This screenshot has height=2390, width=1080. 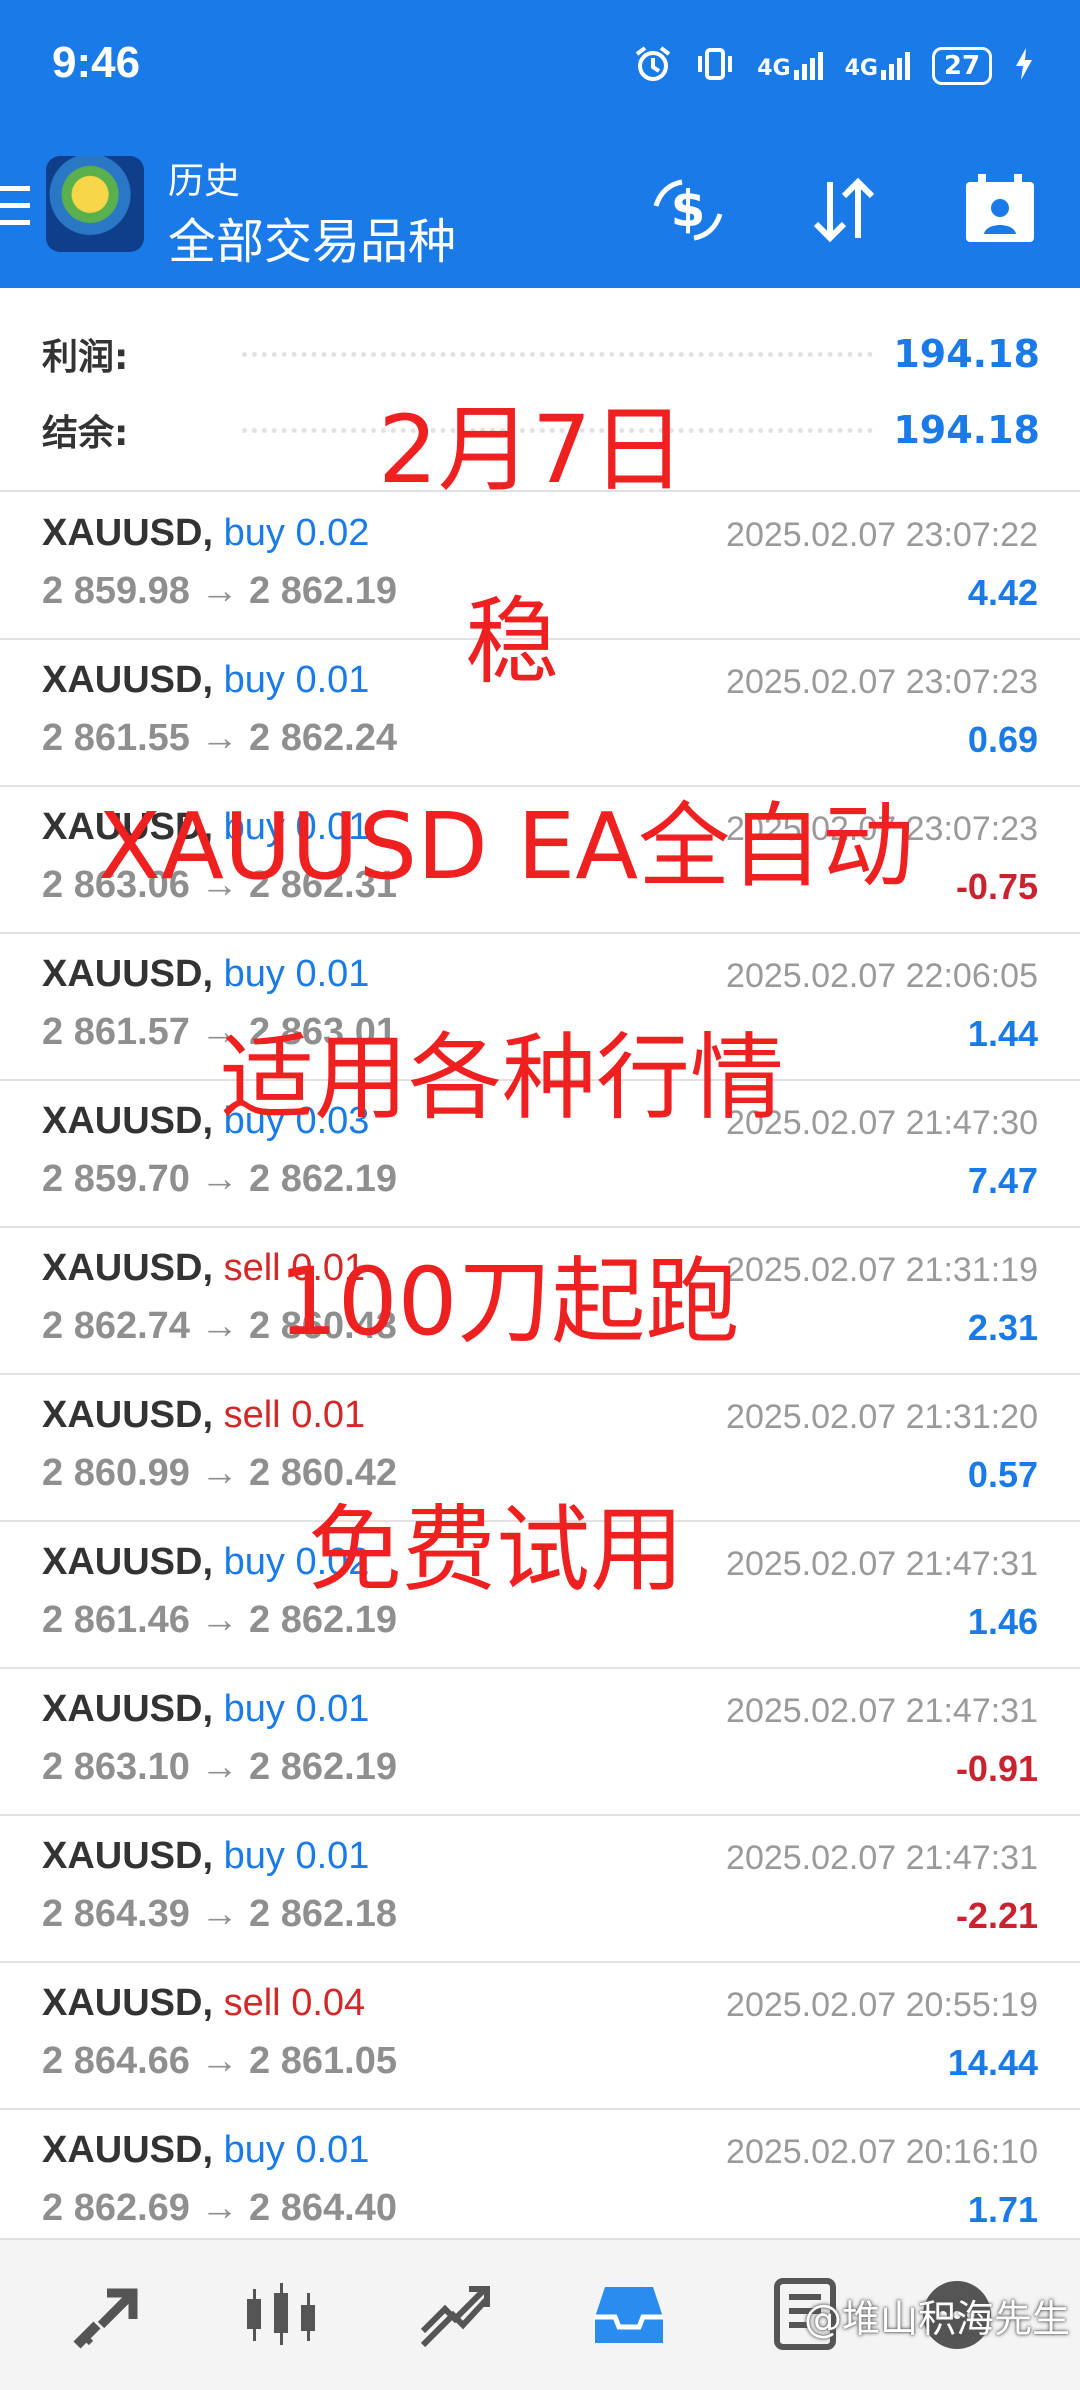 I want to click on alarm-icon, so click(x=653, y=66).